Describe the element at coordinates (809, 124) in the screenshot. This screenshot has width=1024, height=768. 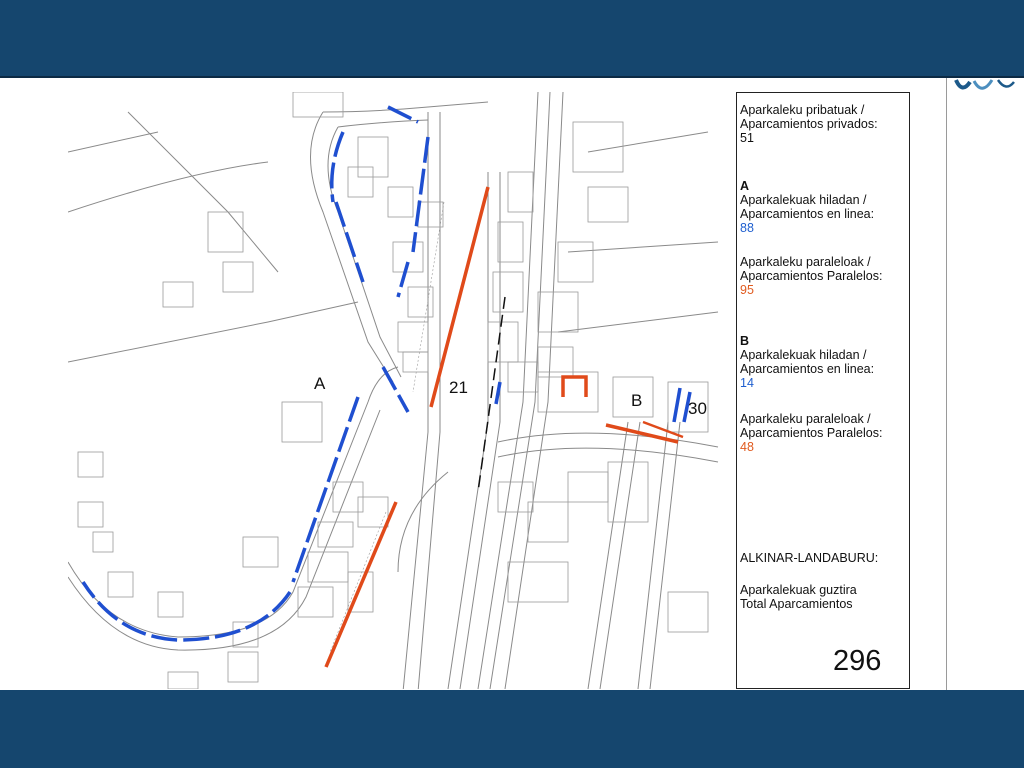
I see `private-title-es: Aparcamientos privados:` at that location.